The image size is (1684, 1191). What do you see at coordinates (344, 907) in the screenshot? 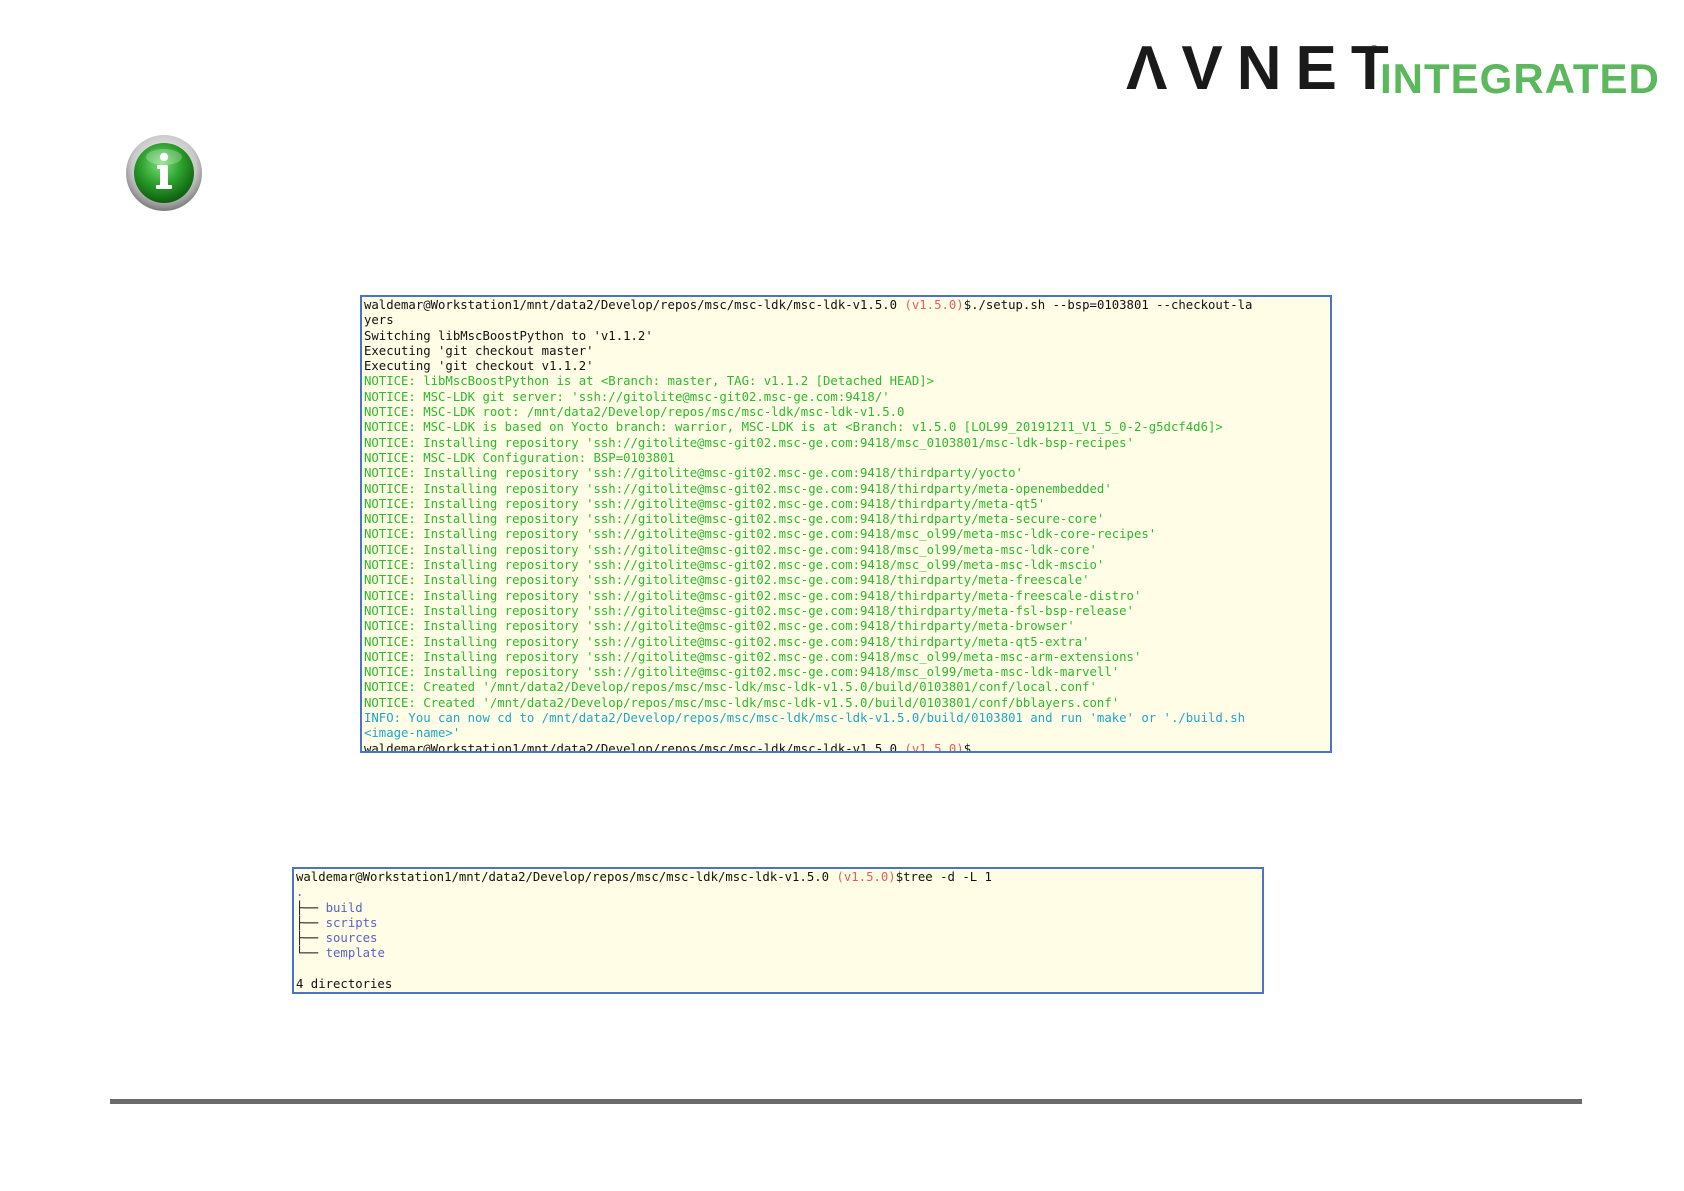
I see `terminal-text-segment: build` at bounding box center [344, 907].